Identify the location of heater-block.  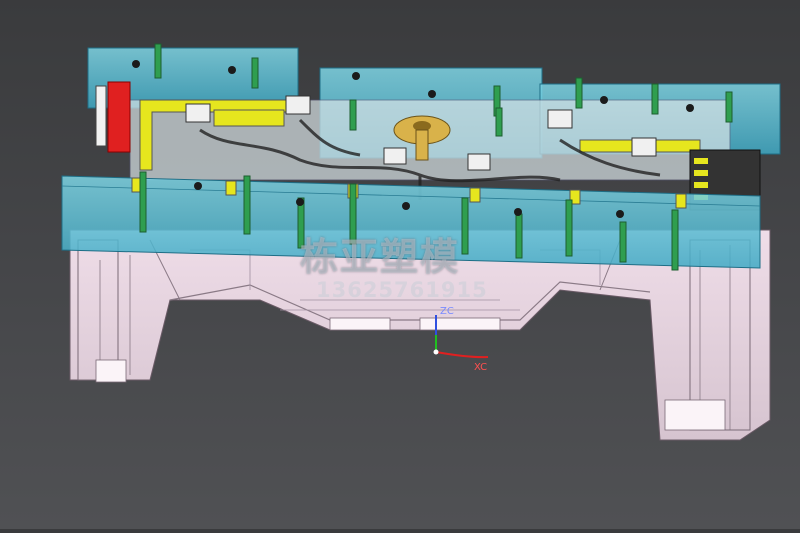
(113, 117).